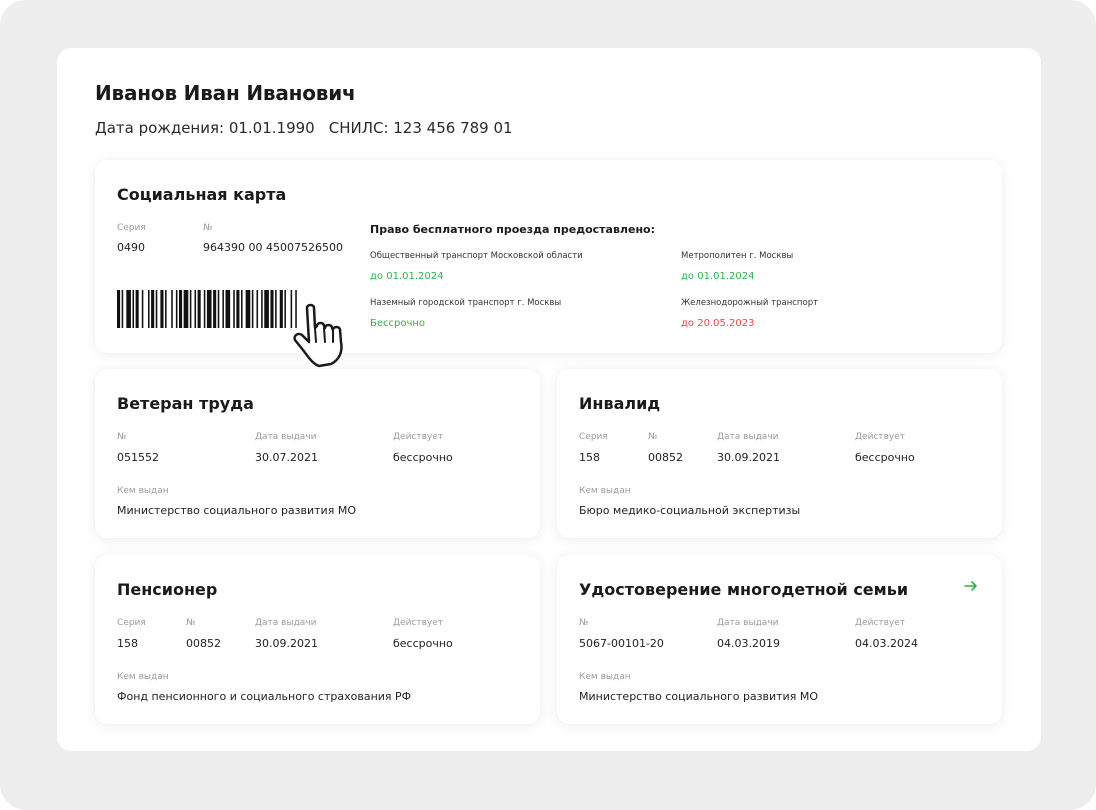 The width and height of the screenshot is (1096, 810). What do you see at coordinates (202, 194) in the screenshot?
I see `card-title: Социальная карта` at bounding box center [202, 194].